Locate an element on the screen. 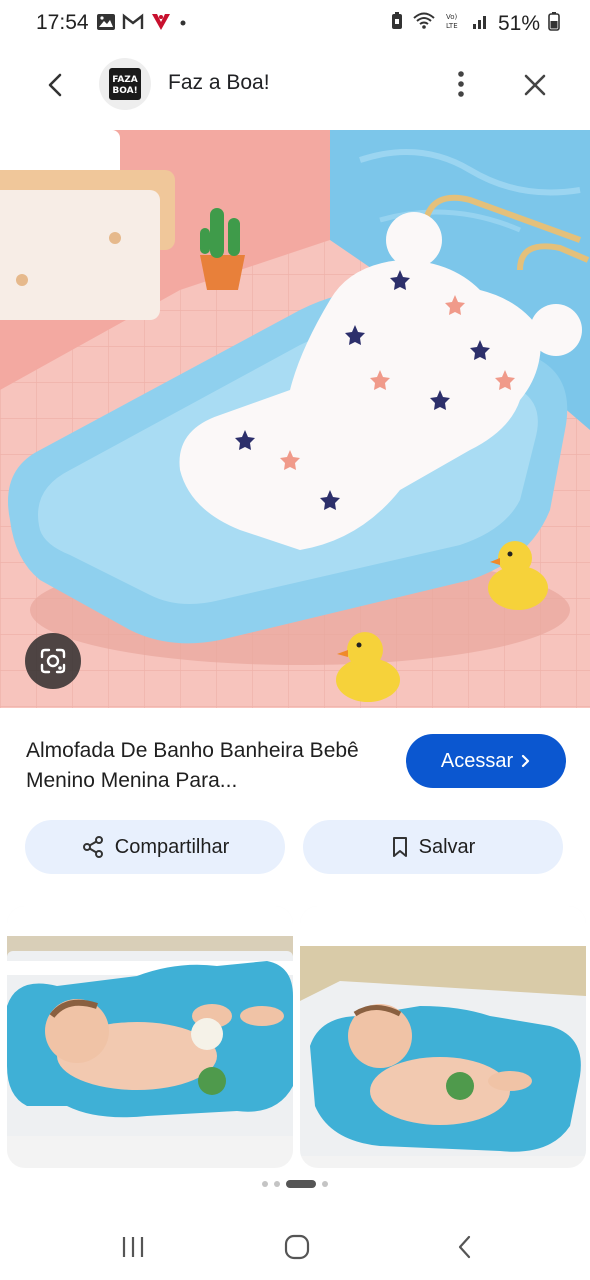  close-button is located at coordinates (535, 85).